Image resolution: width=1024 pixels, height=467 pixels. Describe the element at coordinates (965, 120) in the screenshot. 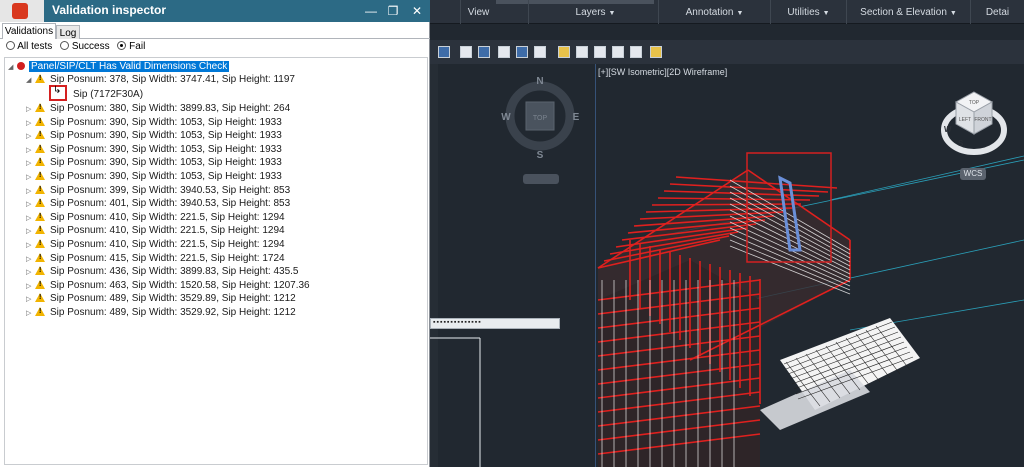

I see `viewcube-left: LEFT` at that location.